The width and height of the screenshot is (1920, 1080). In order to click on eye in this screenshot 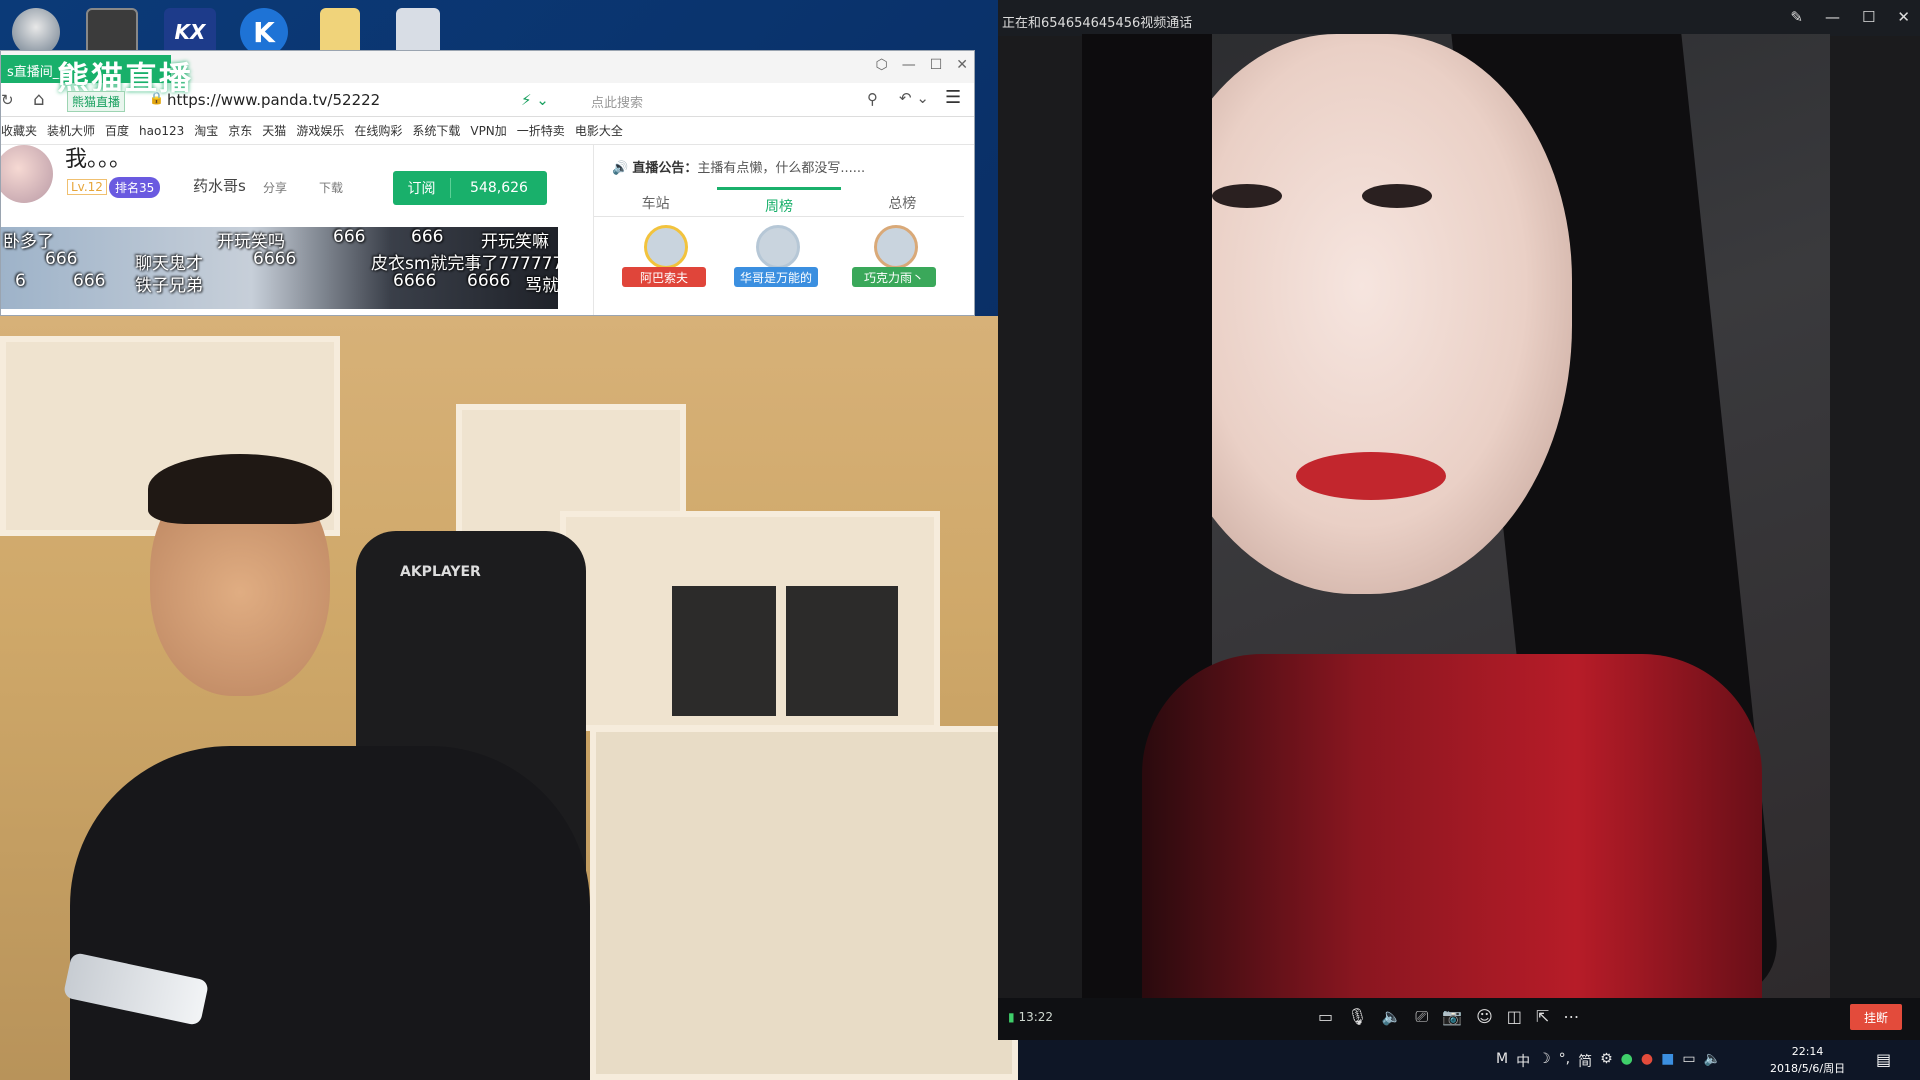, I will do `click(1397, 196)`.